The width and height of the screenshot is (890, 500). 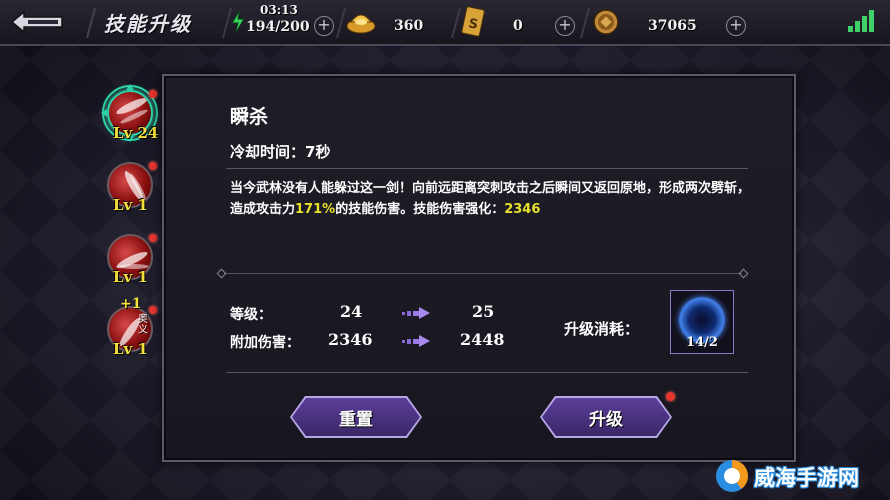 What do you see at coordinates (862, 21) in the screenshot?
I see `signal-strength-icon` at bounding box center [862, 21].